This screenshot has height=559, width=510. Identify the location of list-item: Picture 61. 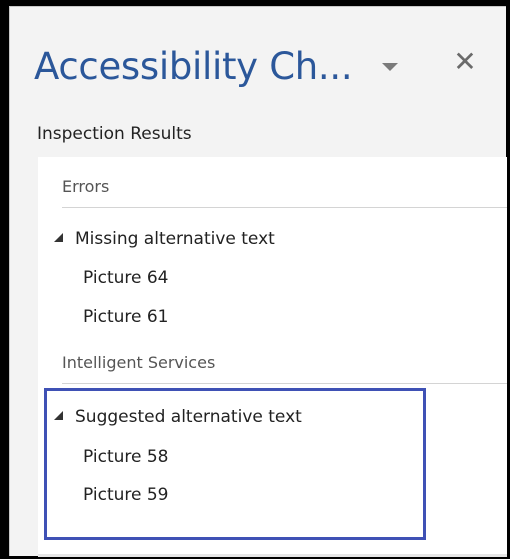
(126, 317).